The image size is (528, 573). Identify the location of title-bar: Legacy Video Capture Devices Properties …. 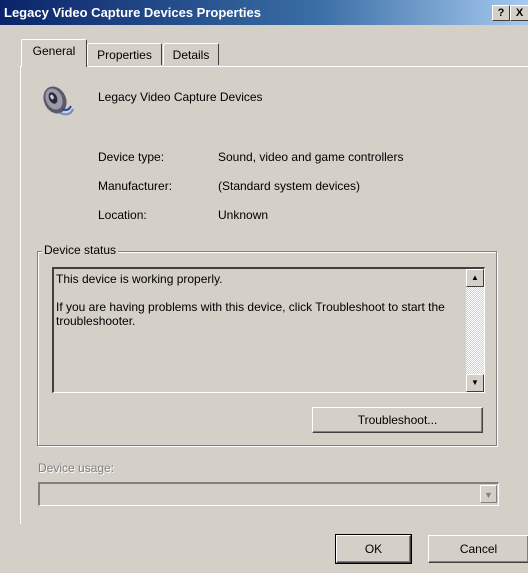
(264, 12).